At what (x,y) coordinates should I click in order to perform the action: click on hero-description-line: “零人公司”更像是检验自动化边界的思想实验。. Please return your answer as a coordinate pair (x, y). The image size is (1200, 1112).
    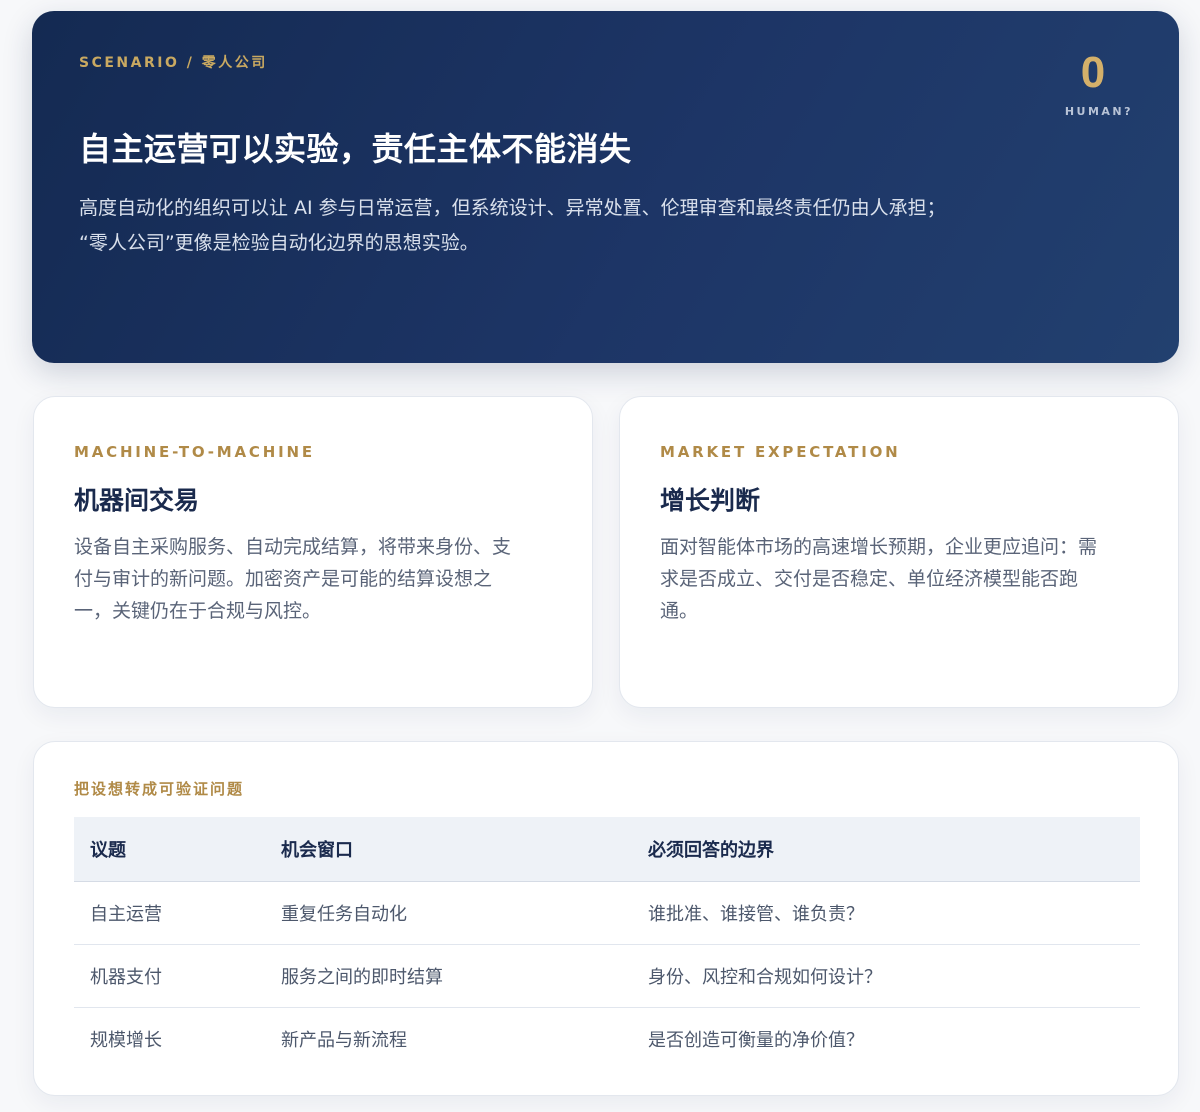
    Looking at the image, I should click on (279, 243).